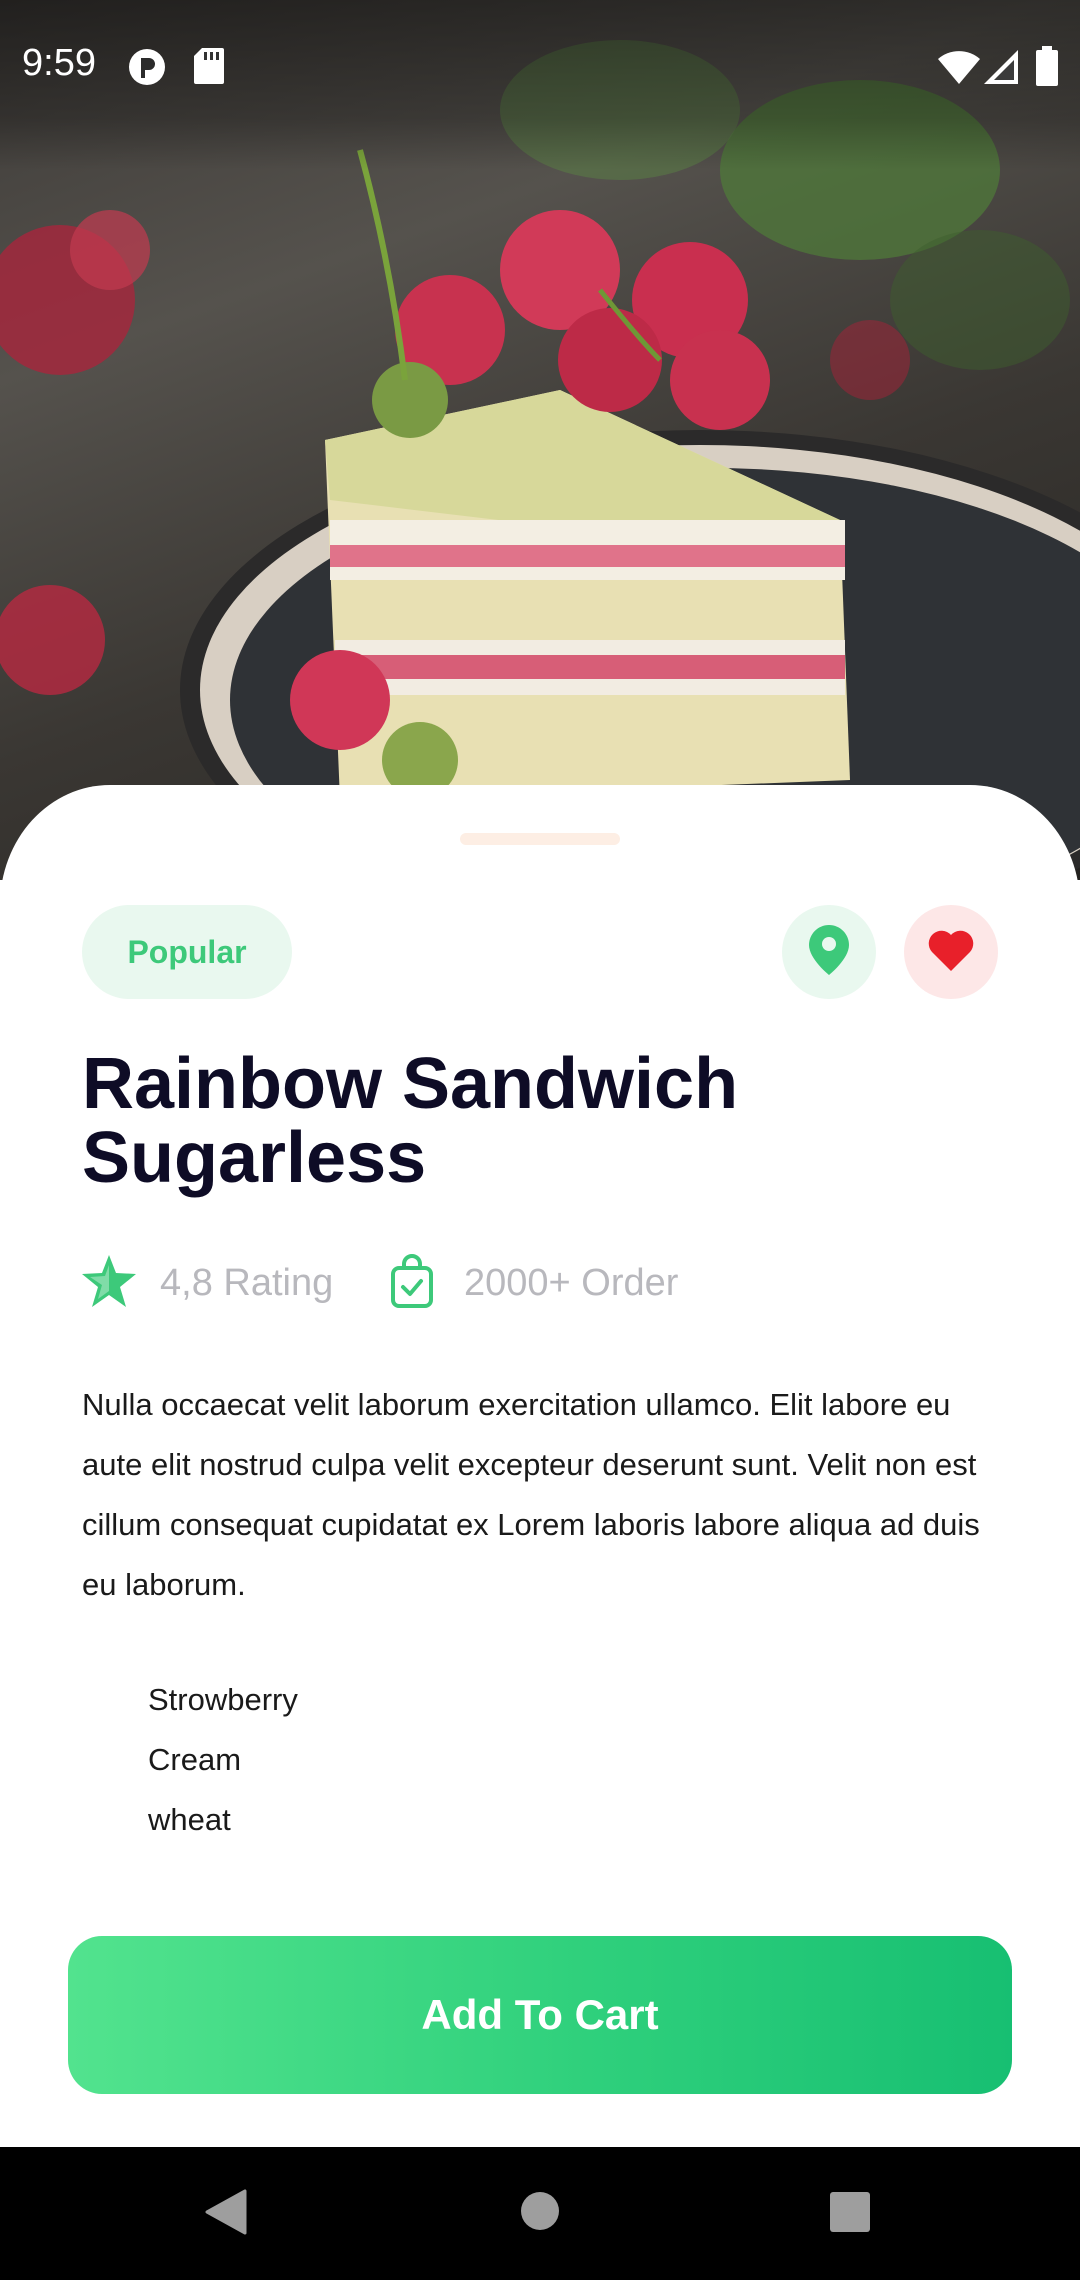 This screenshot has width=1080, height=2280. Describe the element at coordinates (223, 1699) in the screenshot. I see `ingredient-item: Strowberry` at that location.